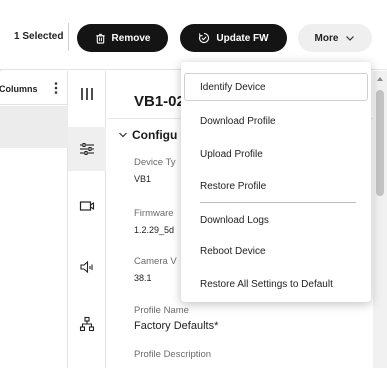 The width and height of the screenshot is (387, 368). I want to click on update-fw-button: Update FW, so click(233, 38).